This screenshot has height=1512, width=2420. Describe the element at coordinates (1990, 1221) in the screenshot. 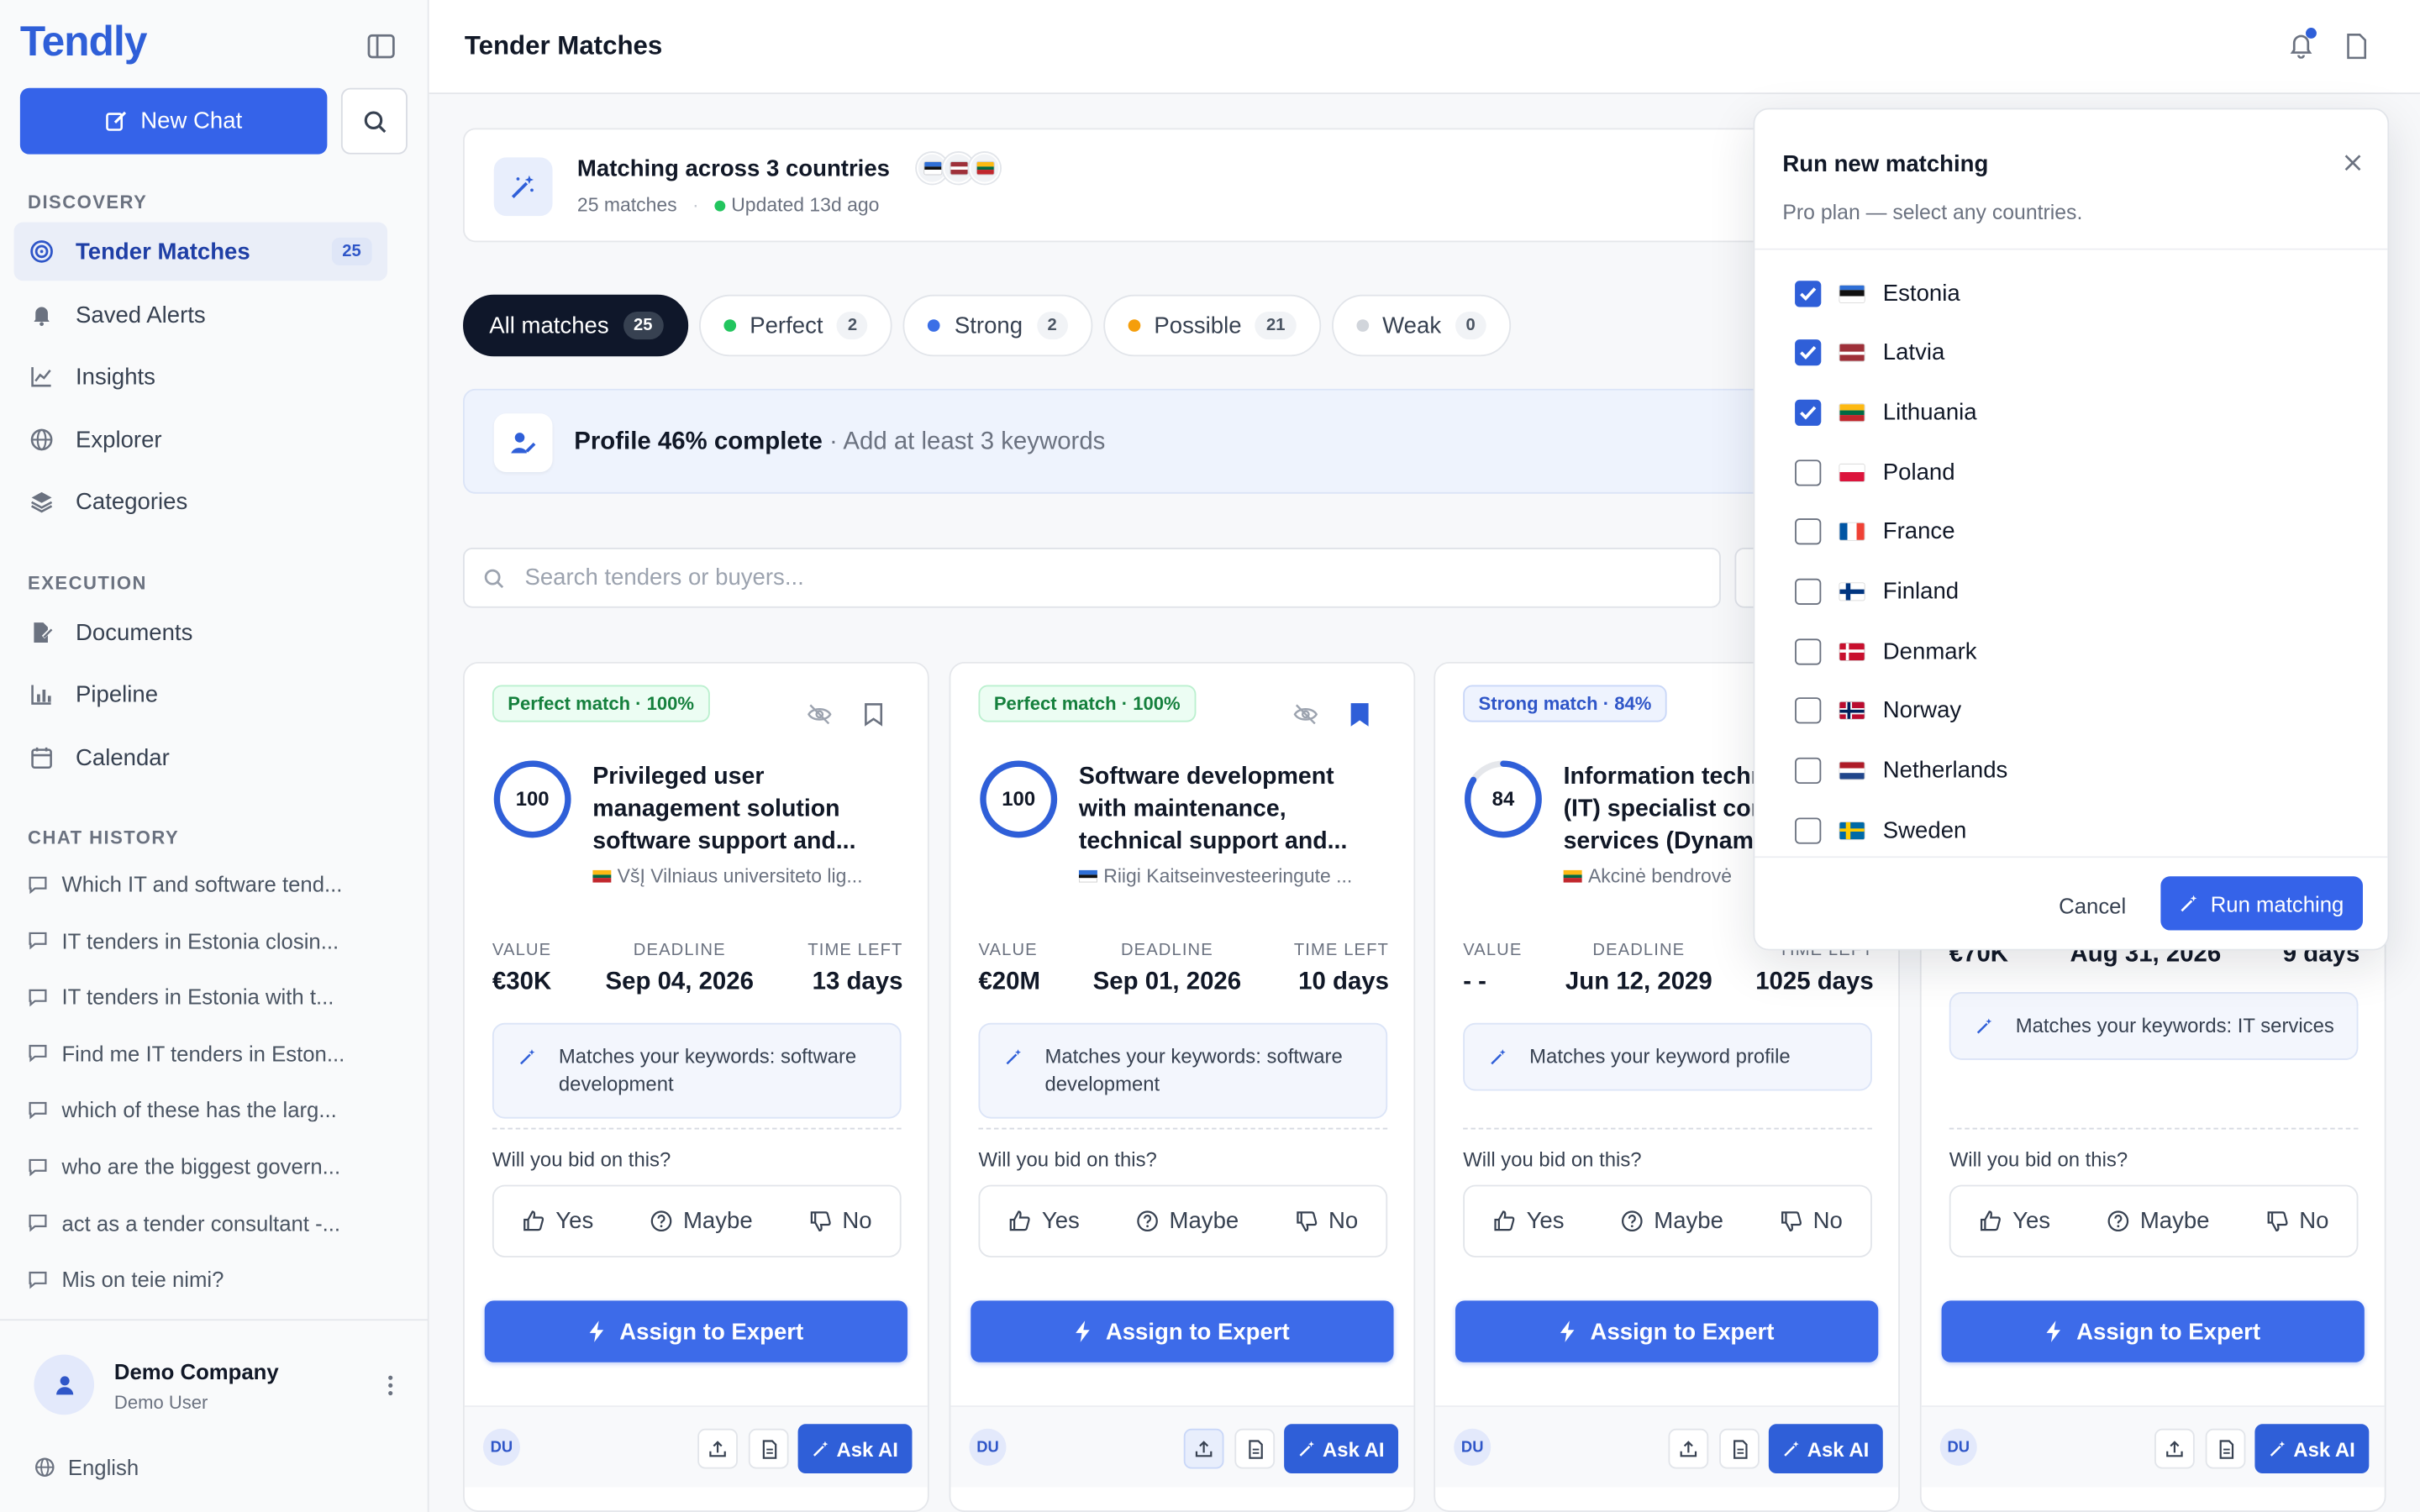

I see `thumbs-up-icon` at that location.